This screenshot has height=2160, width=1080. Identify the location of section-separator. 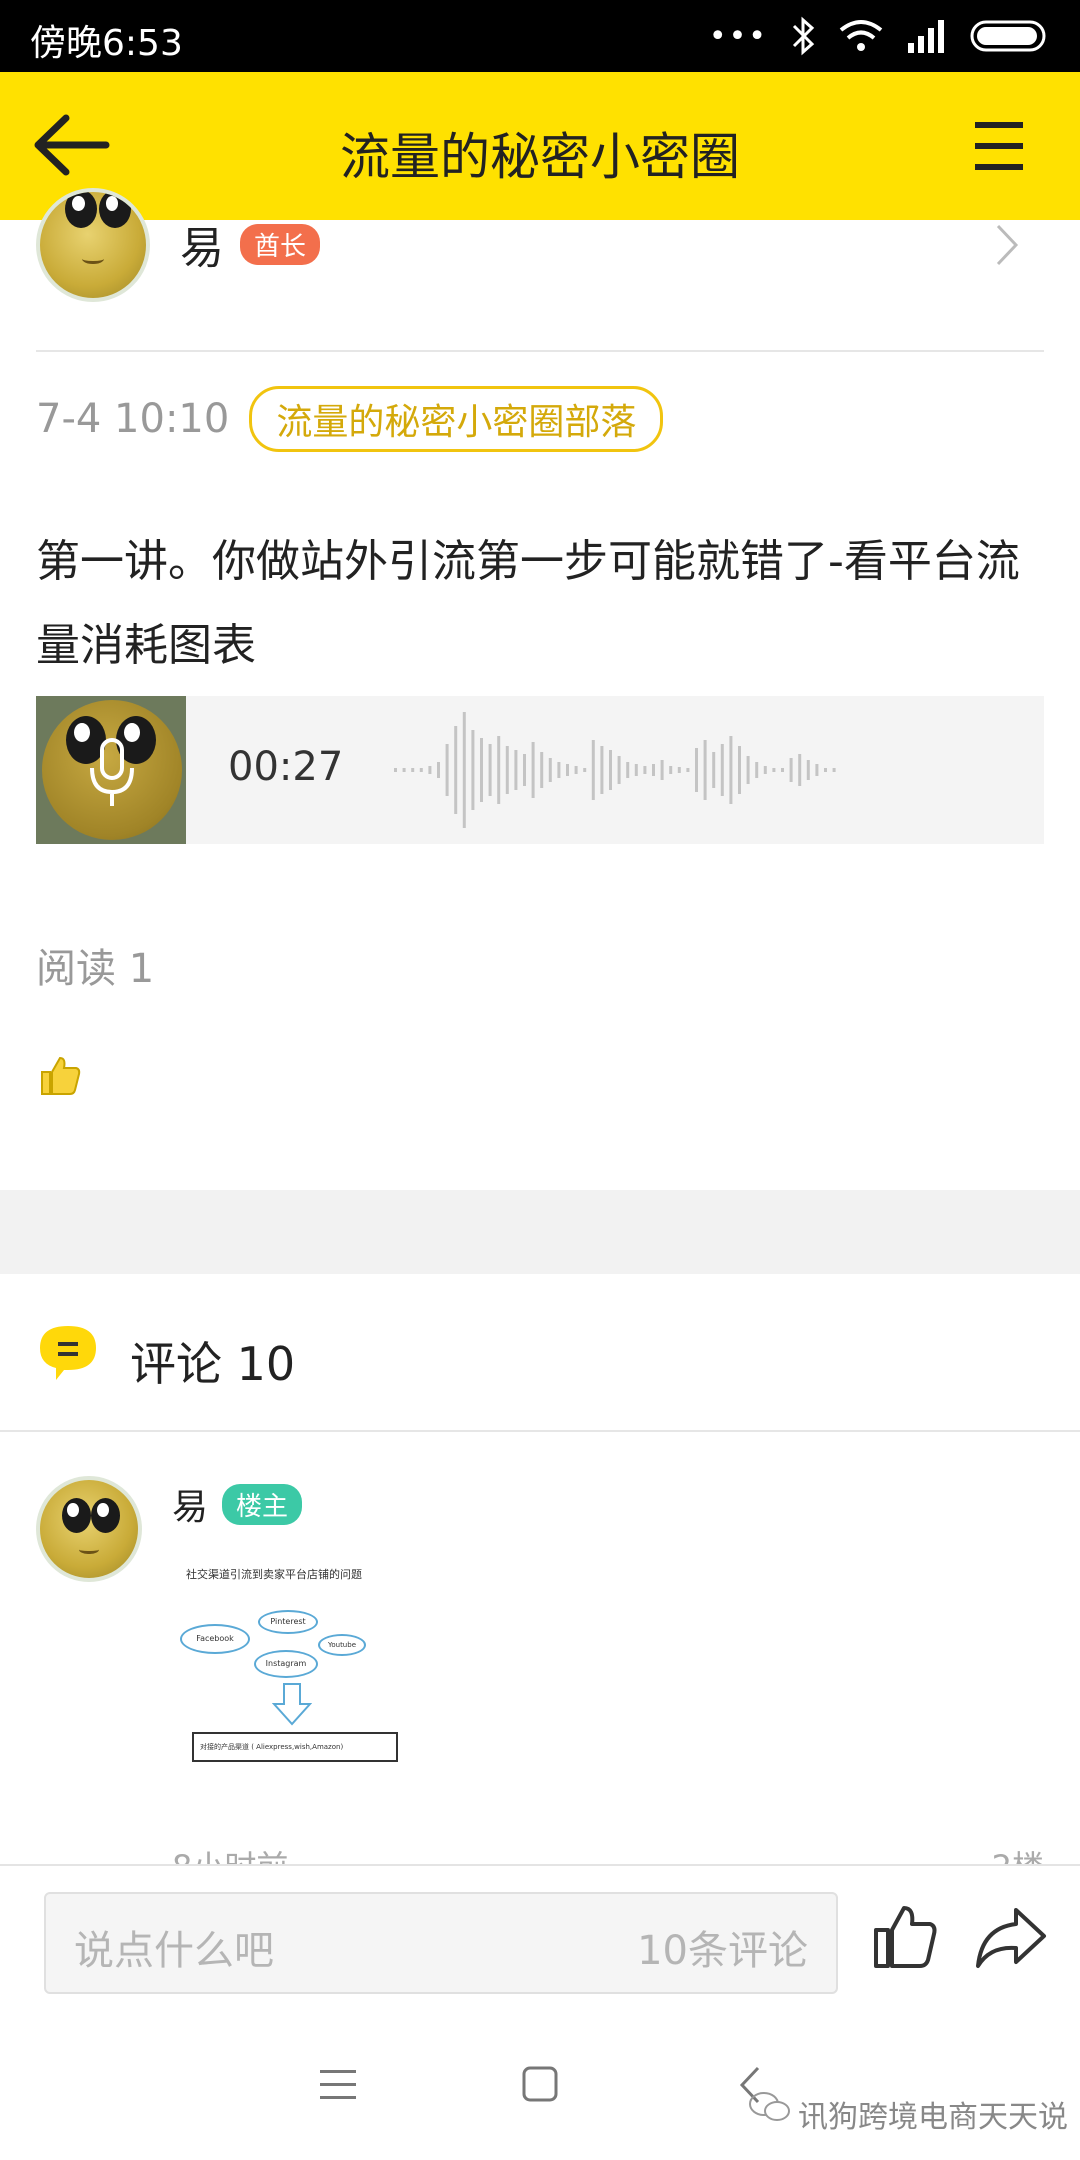
(540, 1232).